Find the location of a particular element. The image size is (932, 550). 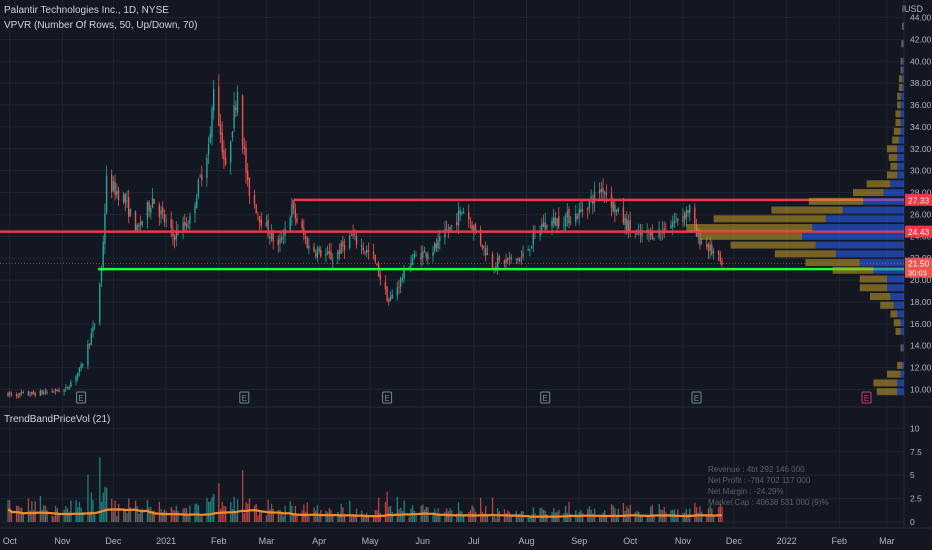

y-tick-label: 10.00 is located at coordinates (921, 389).